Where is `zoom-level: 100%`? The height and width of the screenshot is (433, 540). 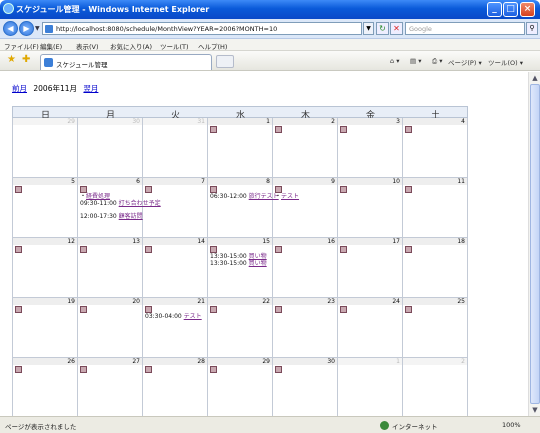 zoom-level: 100% is located at coordinates (511, 425).